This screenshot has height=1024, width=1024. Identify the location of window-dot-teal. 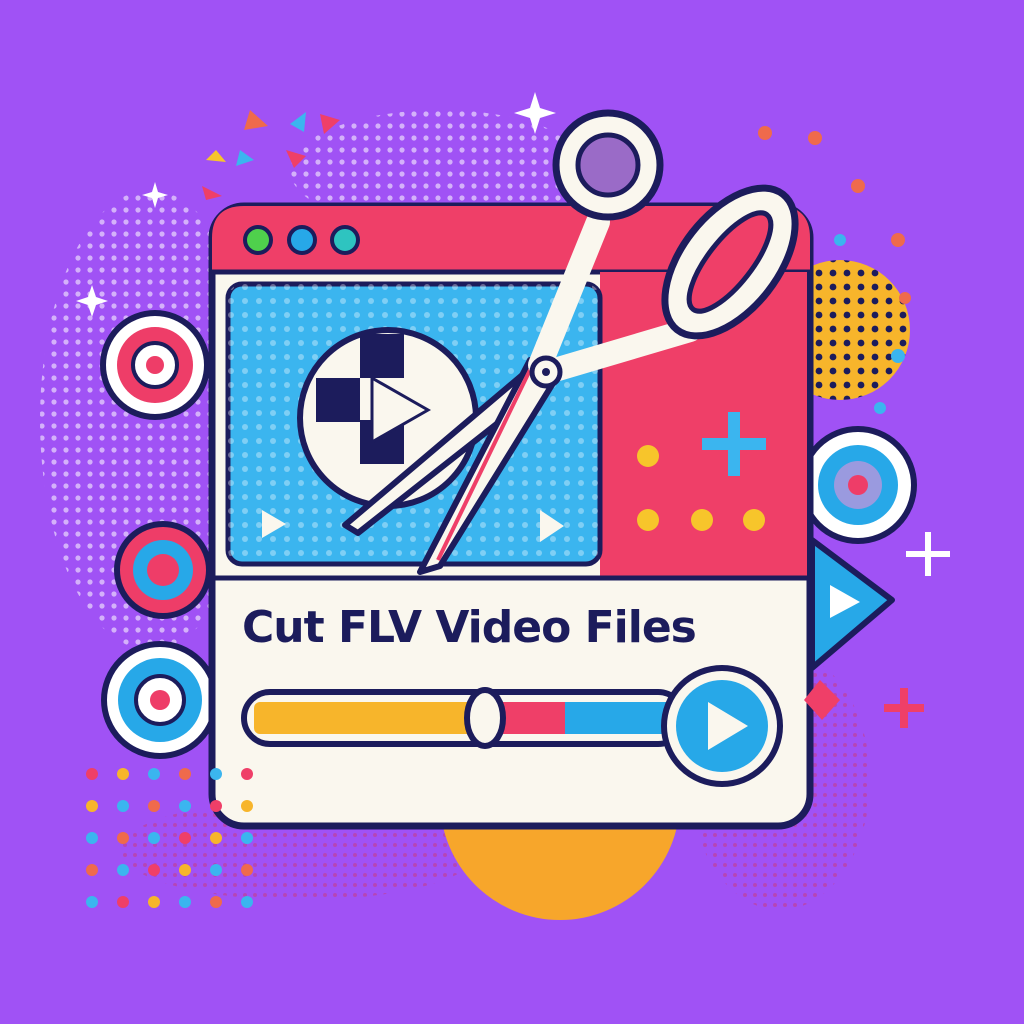
(345, 240).